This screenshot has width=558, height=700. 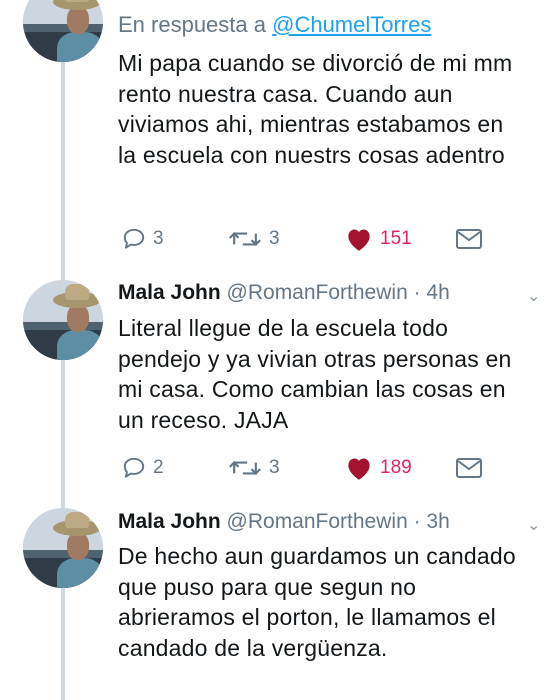 What do you see at coordinates (192, 24) in the screenshot?
I see `reply-prefix: En respuesta a` at bounding box center [192, 24].